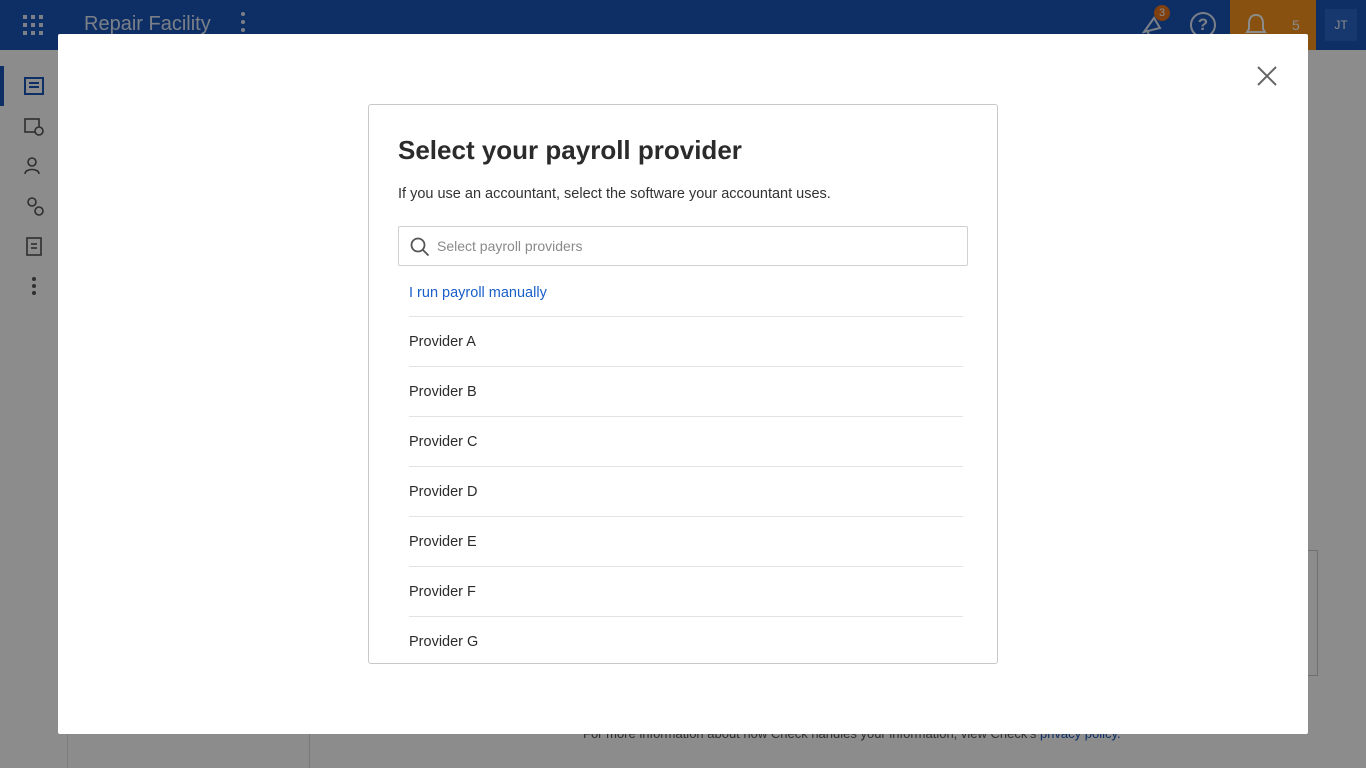 The height and width of the screenshot is (768, 1366). I want to click on provider-option: Provider F, so click(686, 592).